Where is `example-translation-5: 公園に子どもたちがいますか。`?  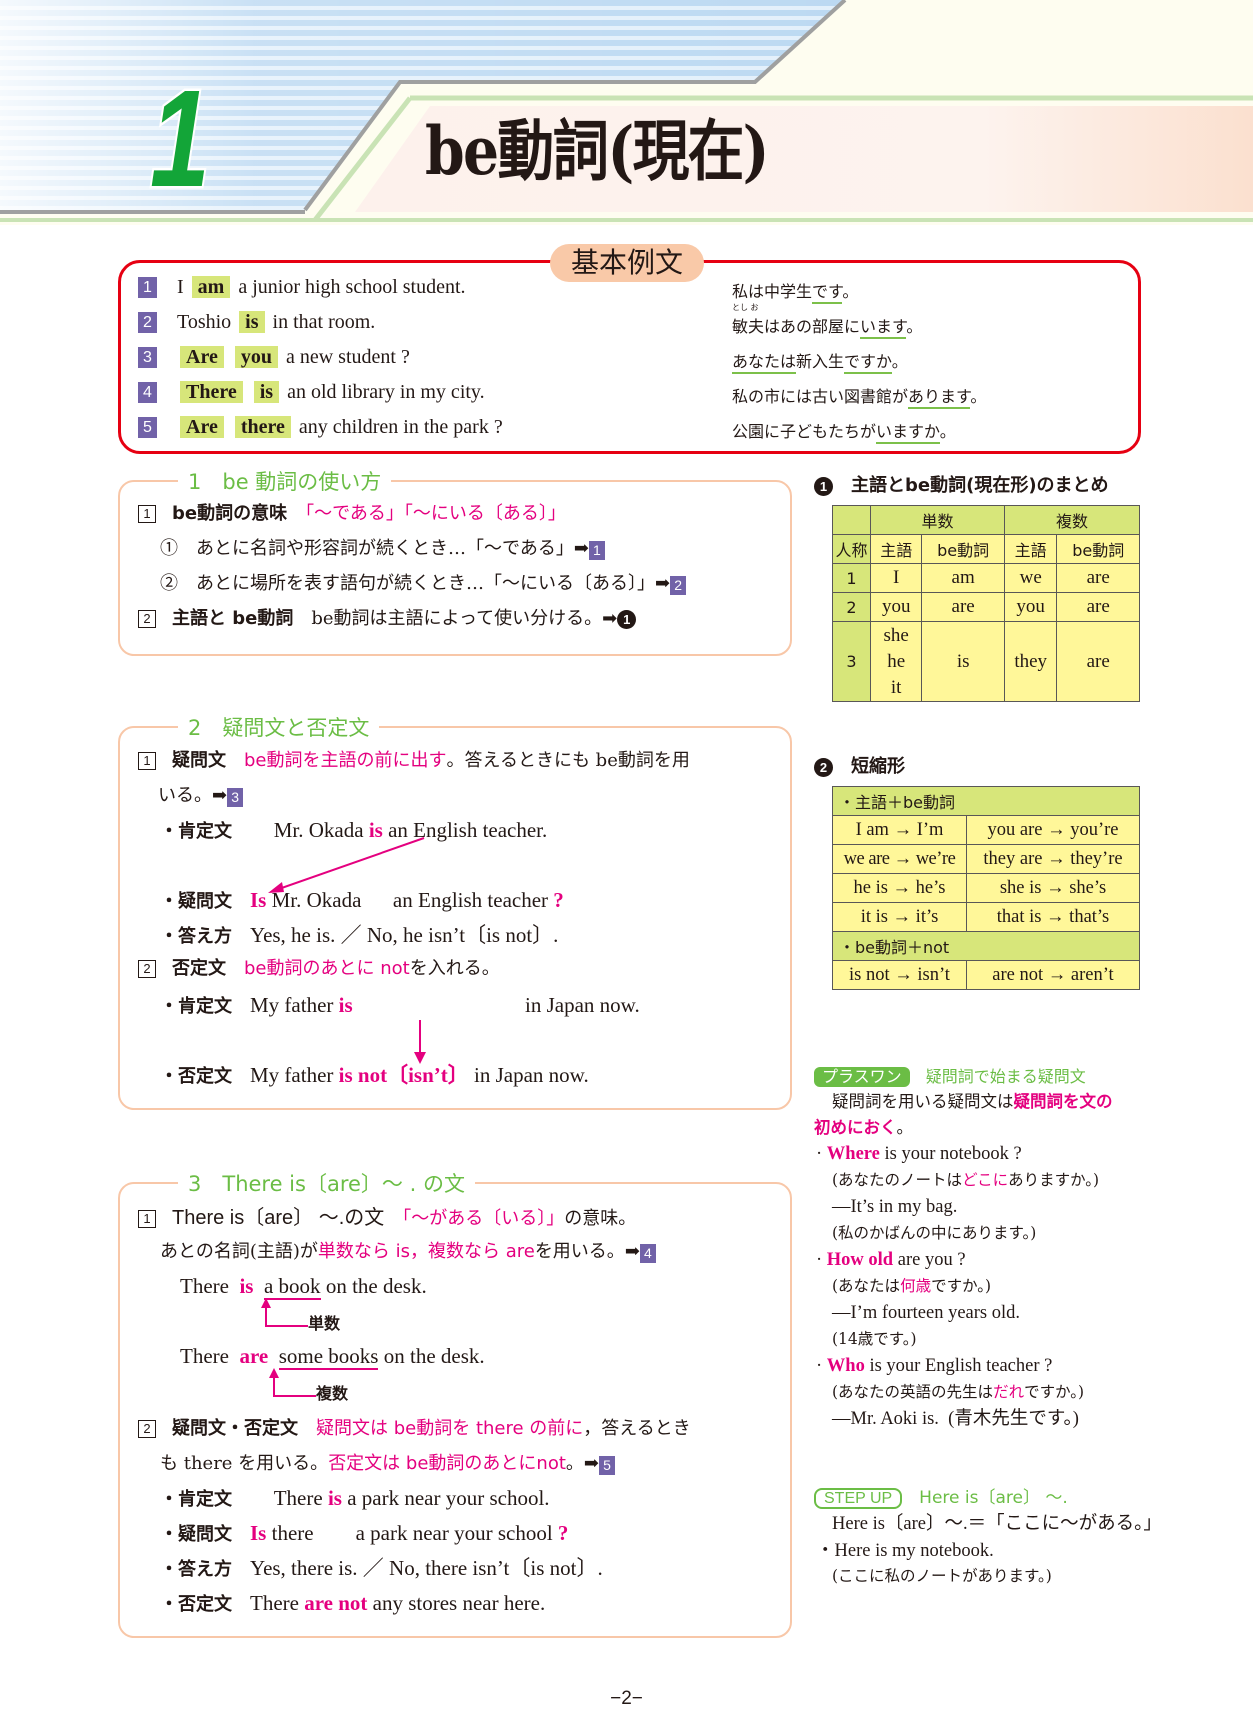
example-translation-5: 公園に子どもたちがいますか。 is located at coordinates (844, 431).